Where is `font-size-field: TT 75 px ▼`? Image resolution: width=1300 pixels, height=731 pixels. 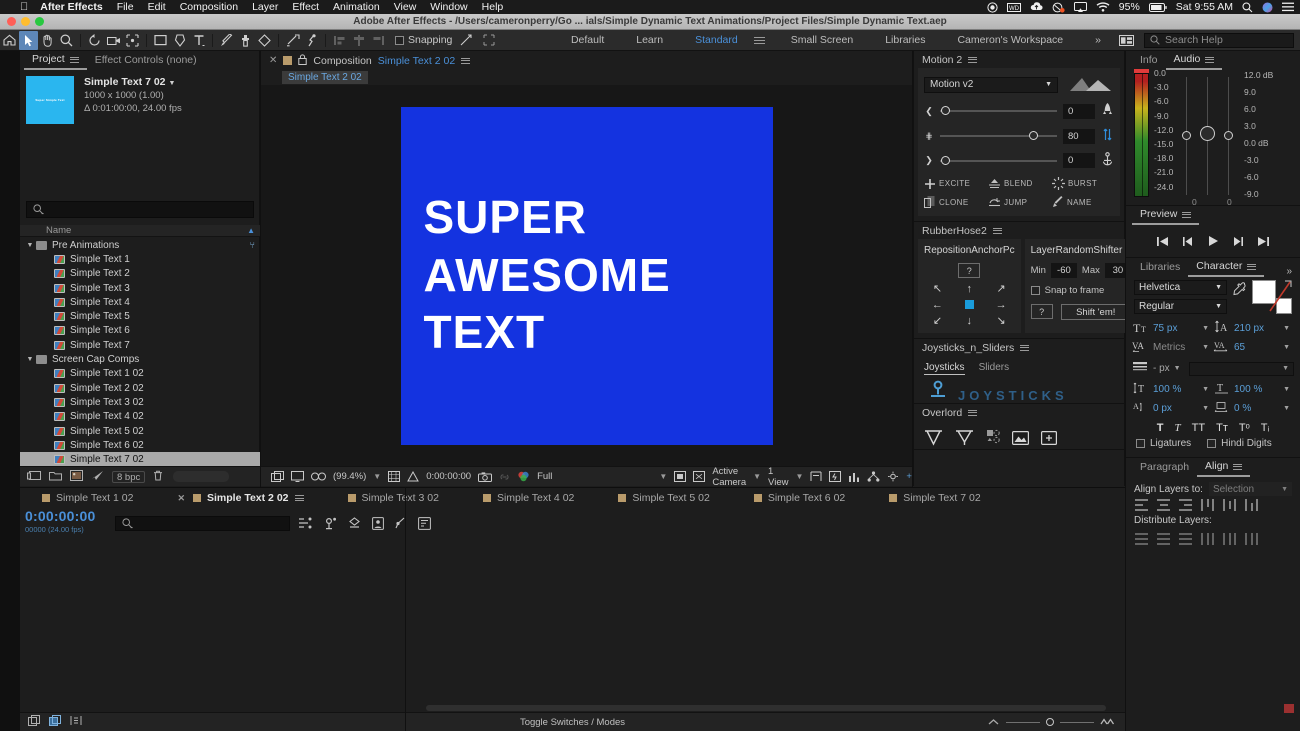 font-size-field: TT 75 px ▼ is located at coordinates (1172, 328).